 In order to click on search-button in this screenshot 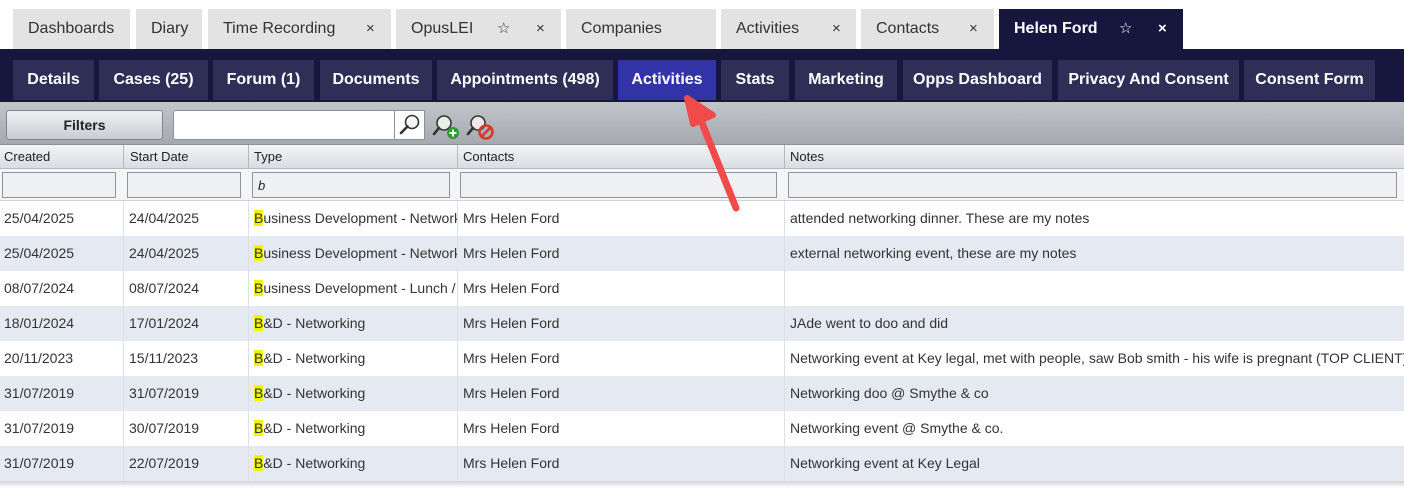, I will do `click(410, 125)`.